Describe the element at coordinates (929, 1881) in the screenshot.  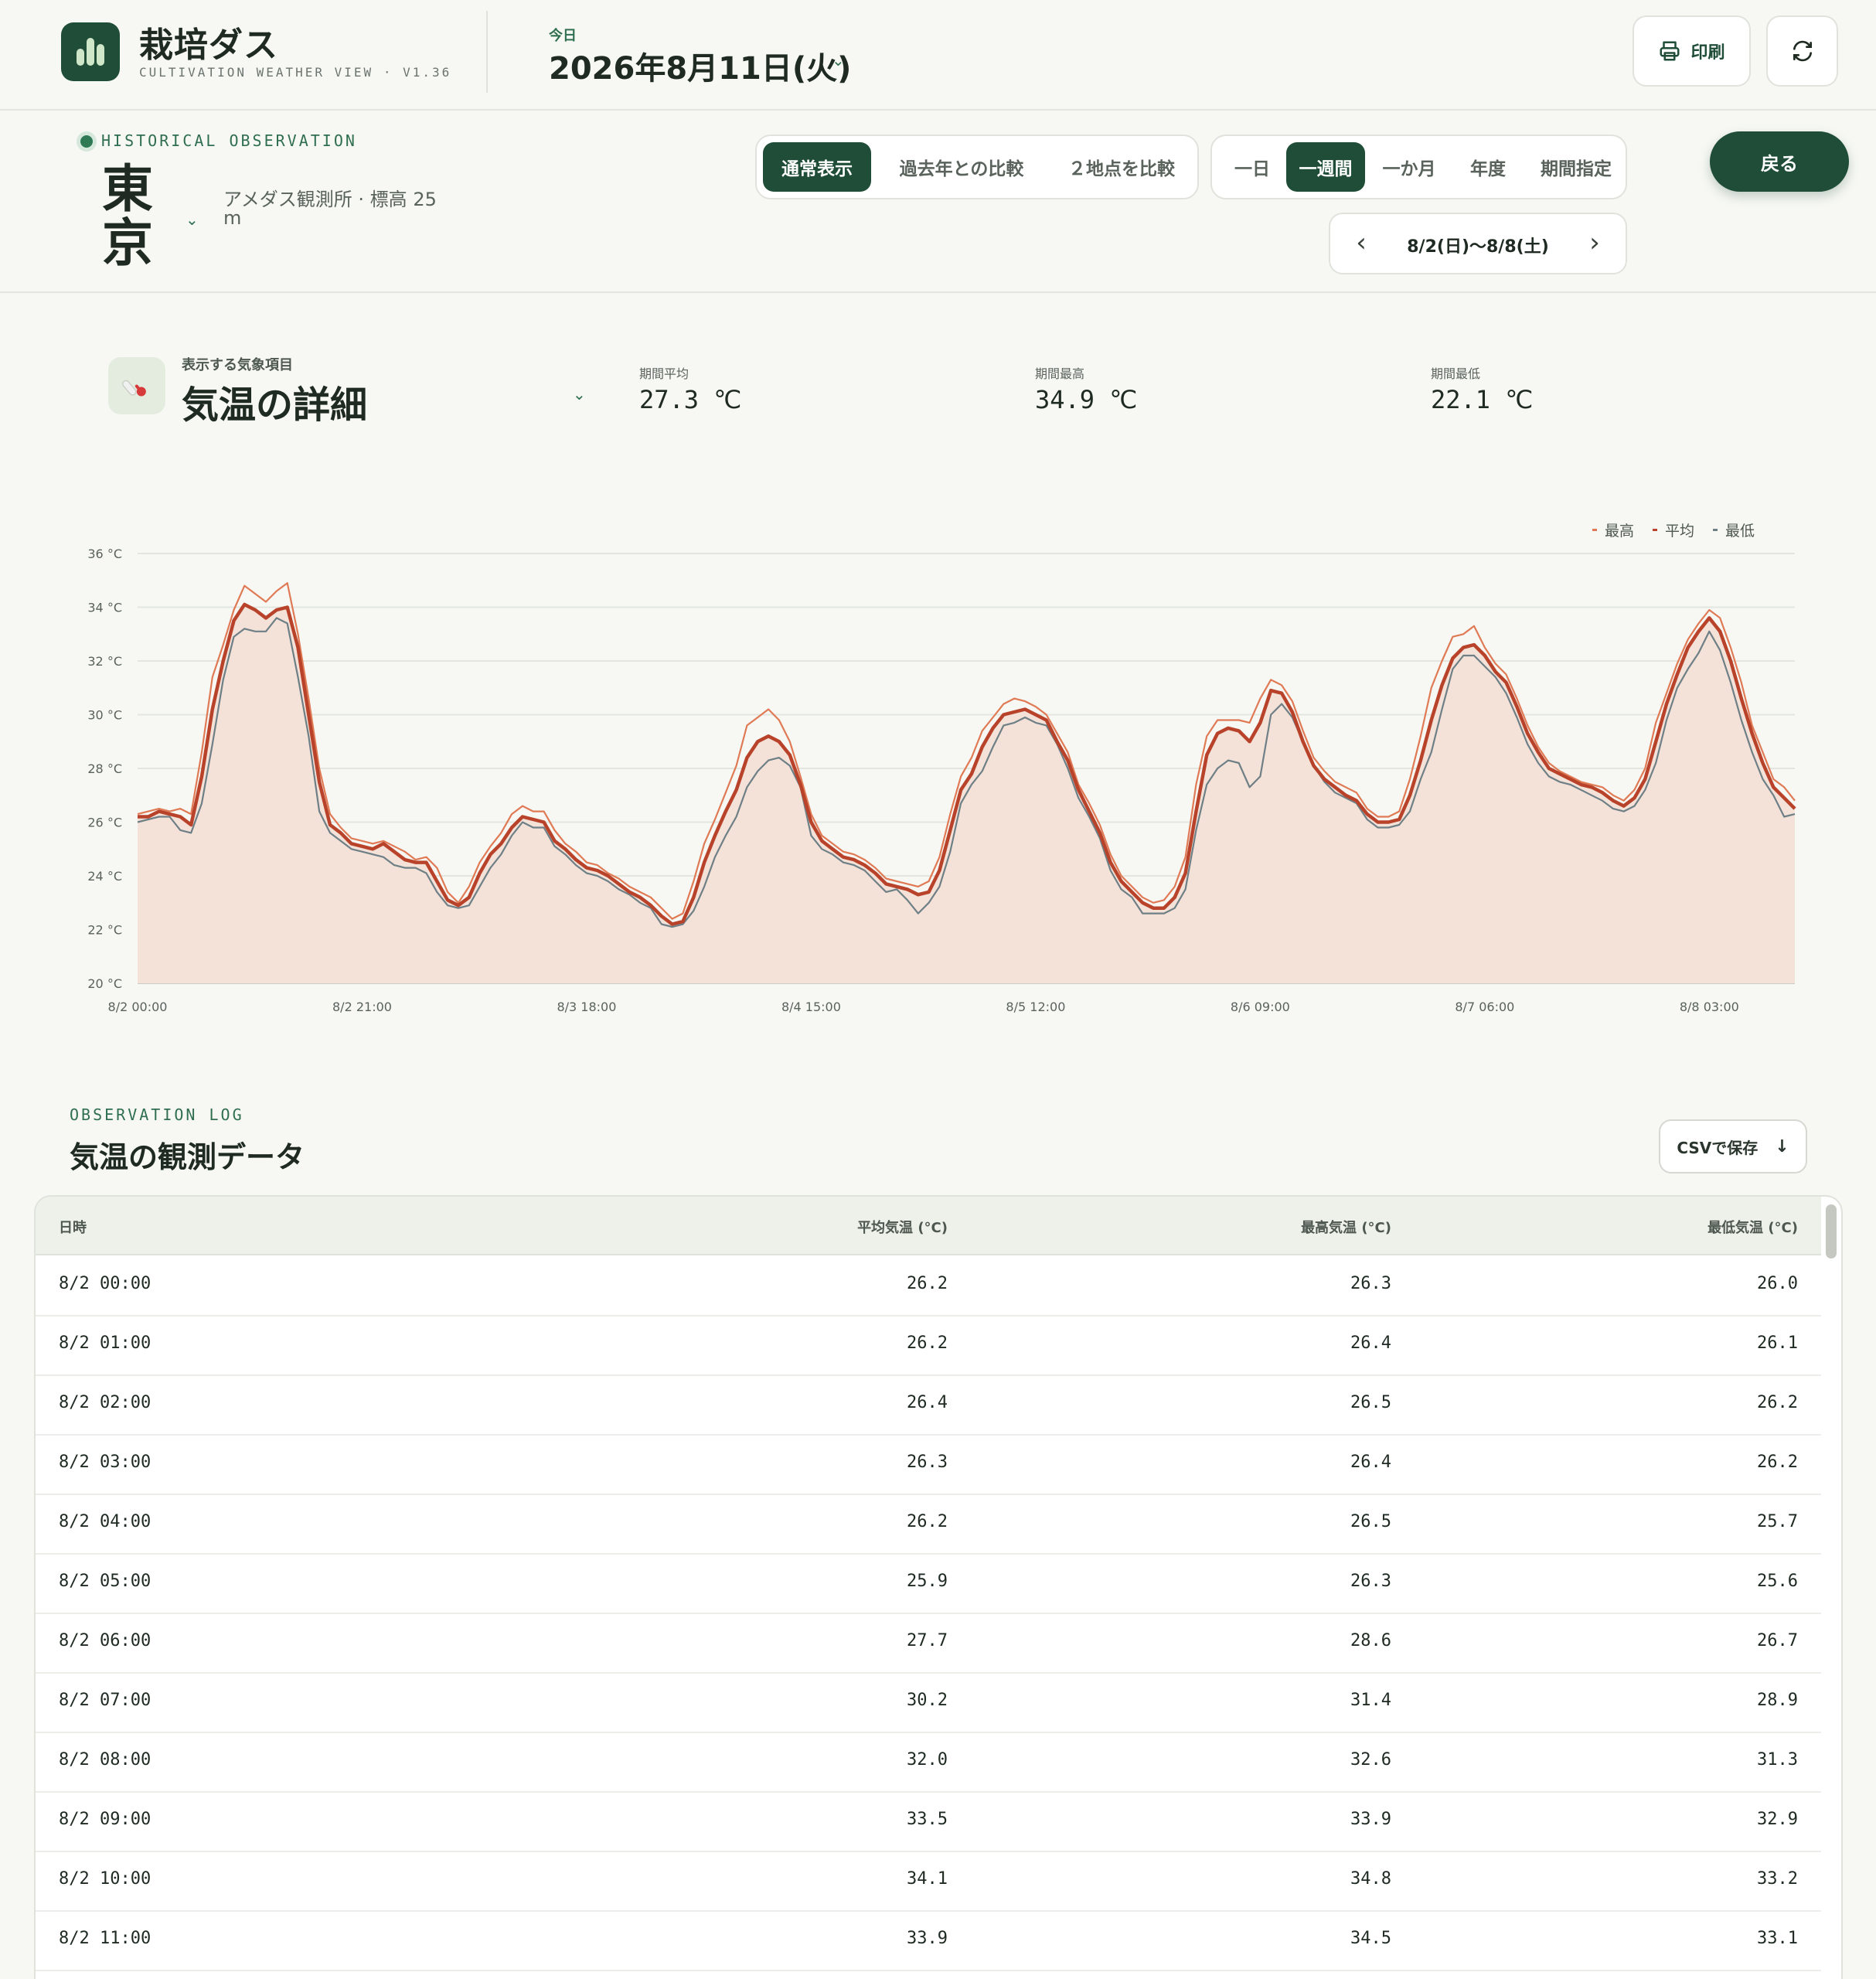
I see `table-row: 8/2 10:00 34.1 34.8 33.2` at that location.